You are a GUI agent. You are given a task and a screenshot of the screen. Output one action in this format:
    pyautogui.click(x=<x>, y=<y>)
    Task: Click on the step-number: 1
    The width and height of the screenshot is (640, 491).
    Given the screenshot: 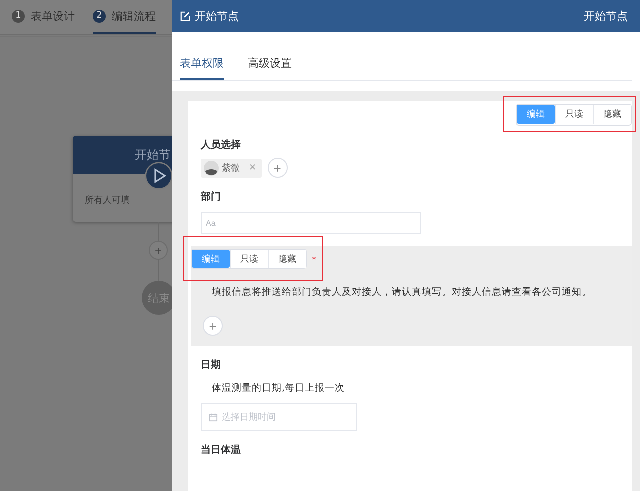 What is the action you would take?
    pyautogui.click(x=18, y=16)
    